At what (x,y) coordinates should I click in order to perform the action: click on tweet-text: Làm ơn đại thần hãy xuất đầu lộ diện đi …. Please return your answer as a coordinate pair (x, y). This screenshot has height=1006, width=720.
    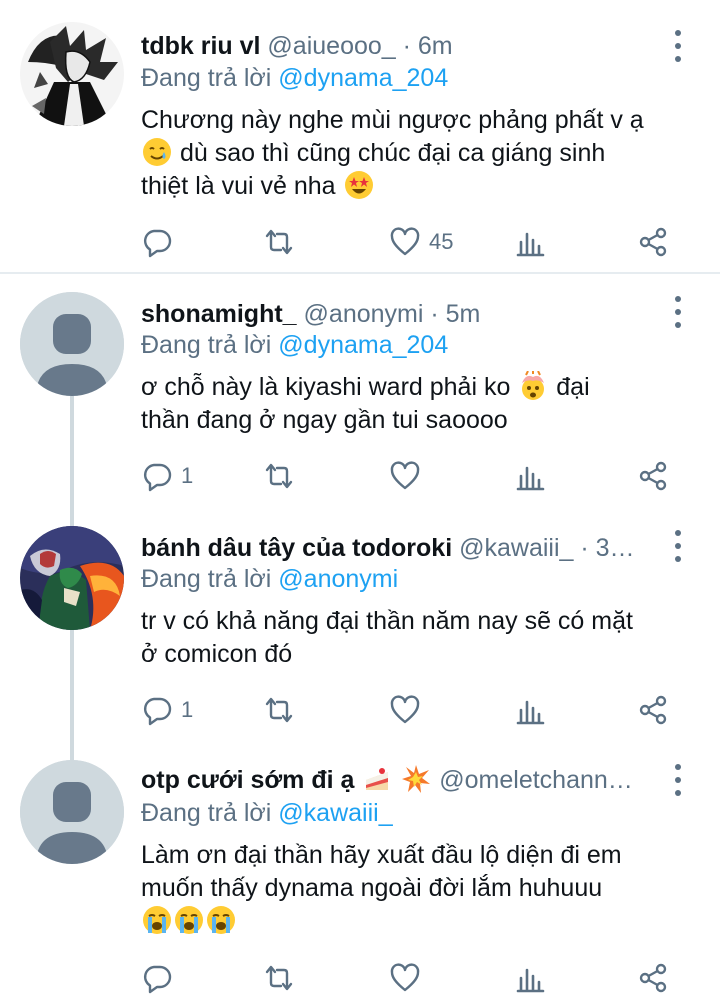
    Looking at the image, I should click on (421, 888).